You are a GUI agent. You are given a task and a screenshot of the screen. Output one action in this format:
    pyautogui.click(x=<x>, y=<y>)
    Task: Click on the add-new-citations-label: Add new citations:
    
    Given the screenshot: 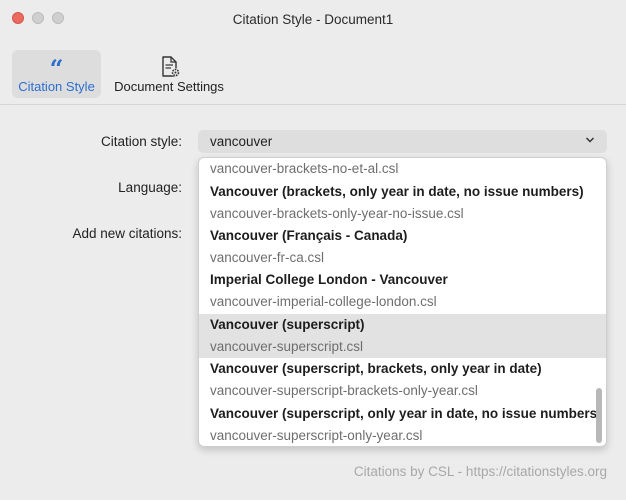 What is the action you would take?
    pyautogui.click(x=127, y=233)
    